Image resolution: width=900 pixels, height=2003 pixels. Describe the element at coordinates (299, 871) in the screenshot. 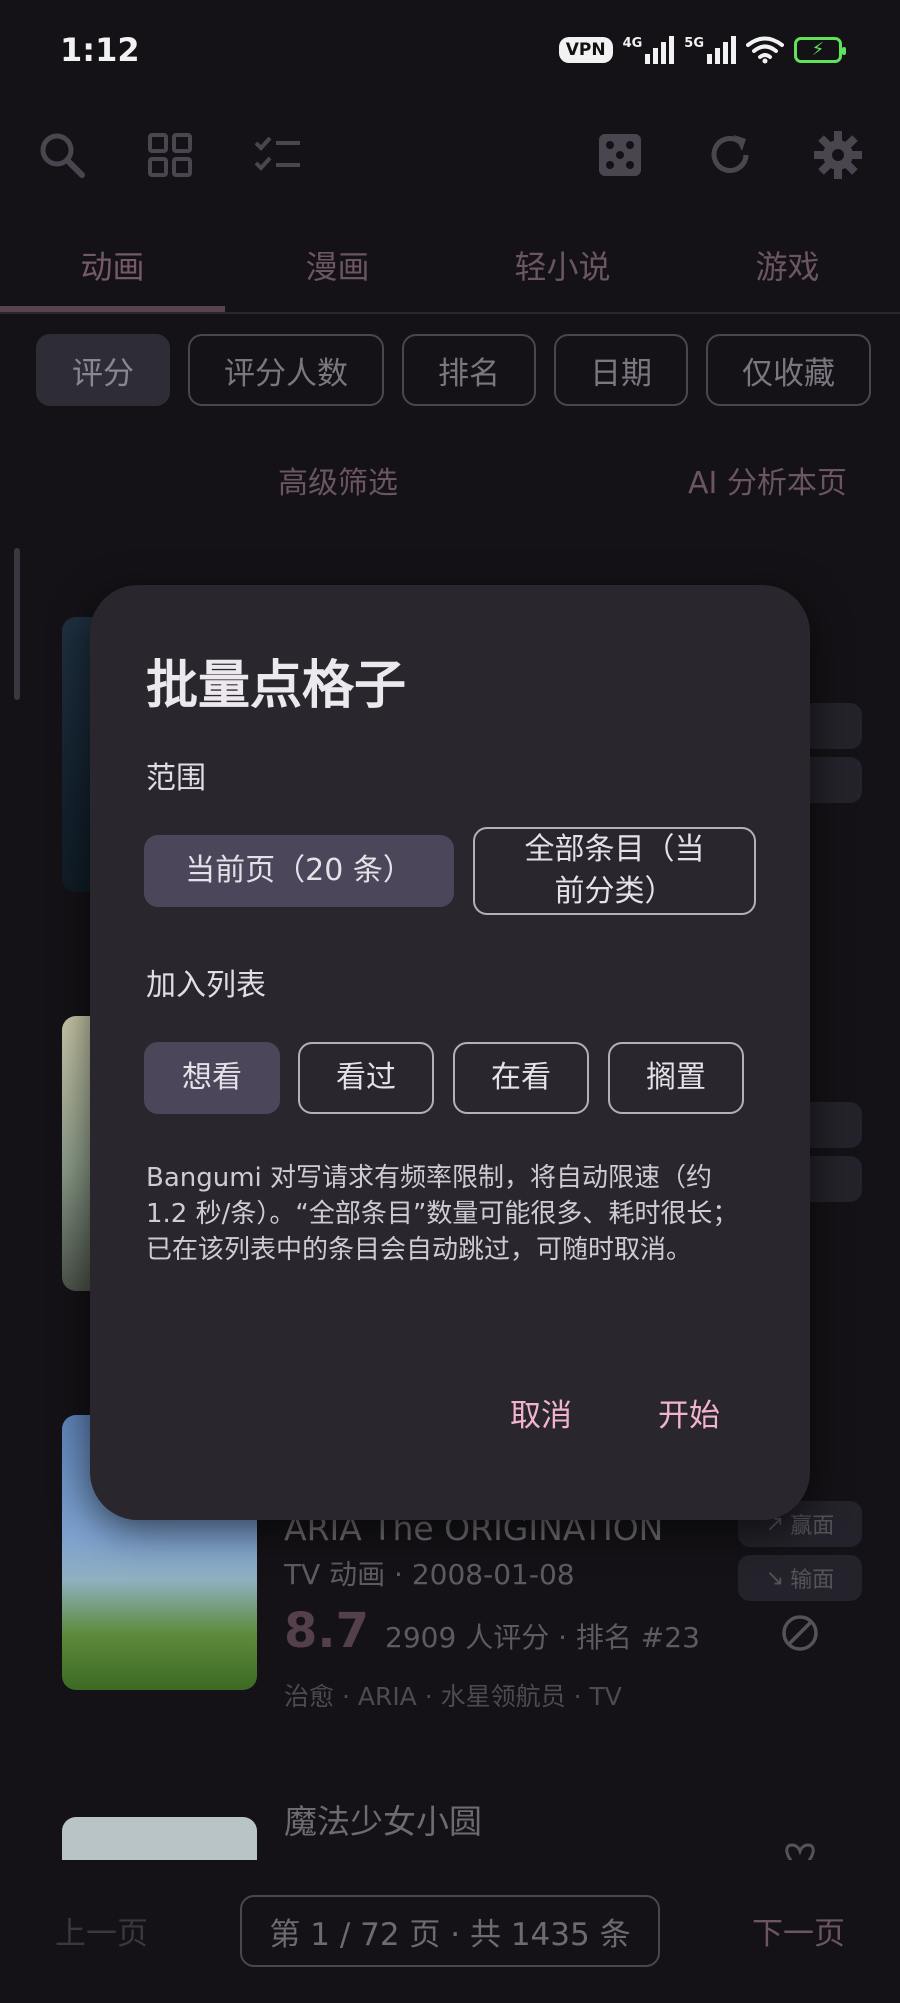

I see `scope-current-page-option: 当前页（20 条）` at that location.